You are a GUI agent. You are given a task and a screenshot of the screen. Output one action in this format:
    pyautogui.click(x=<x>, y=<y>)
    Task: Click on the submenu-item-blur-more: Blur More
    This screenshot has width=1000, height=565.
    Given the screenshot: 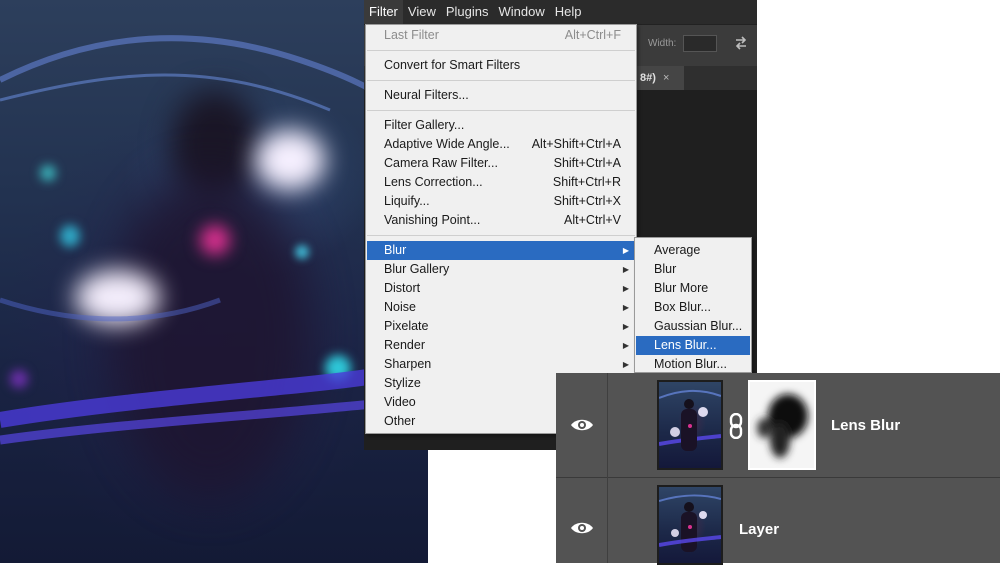 What is the action you would take?
    pyautogui.click(x=693, y=288)
    